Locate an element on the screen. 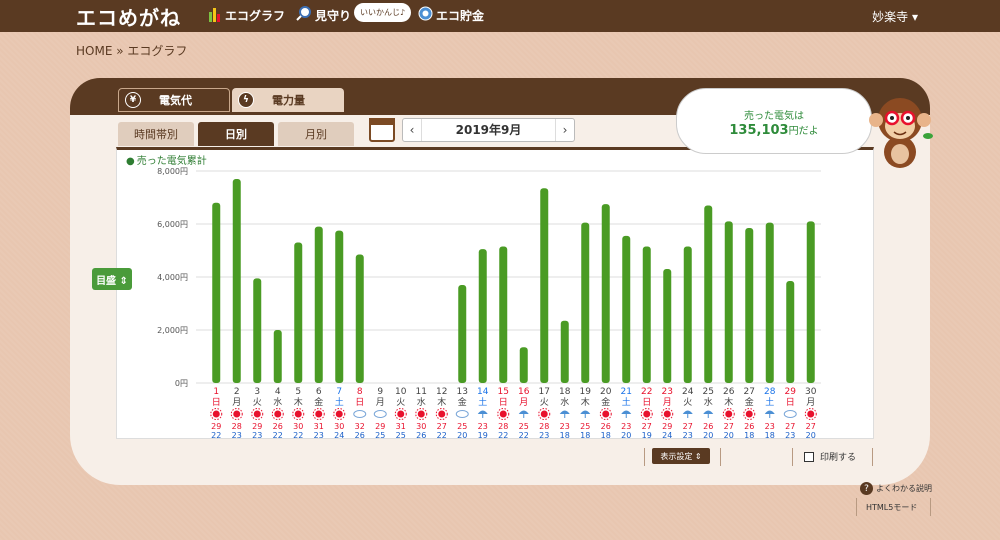  nav-mimamori: 見守り is located at coordinates (323, 15).